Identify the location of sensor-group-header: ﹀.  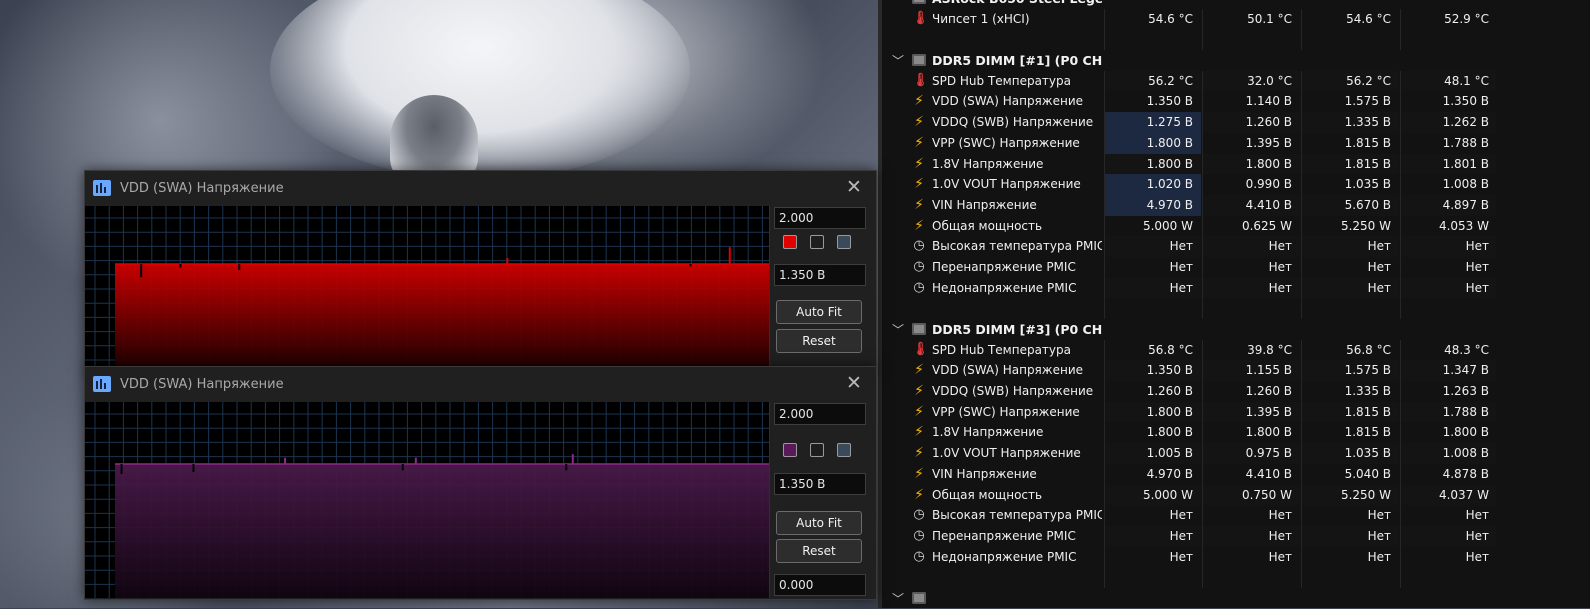
(1191, 598).